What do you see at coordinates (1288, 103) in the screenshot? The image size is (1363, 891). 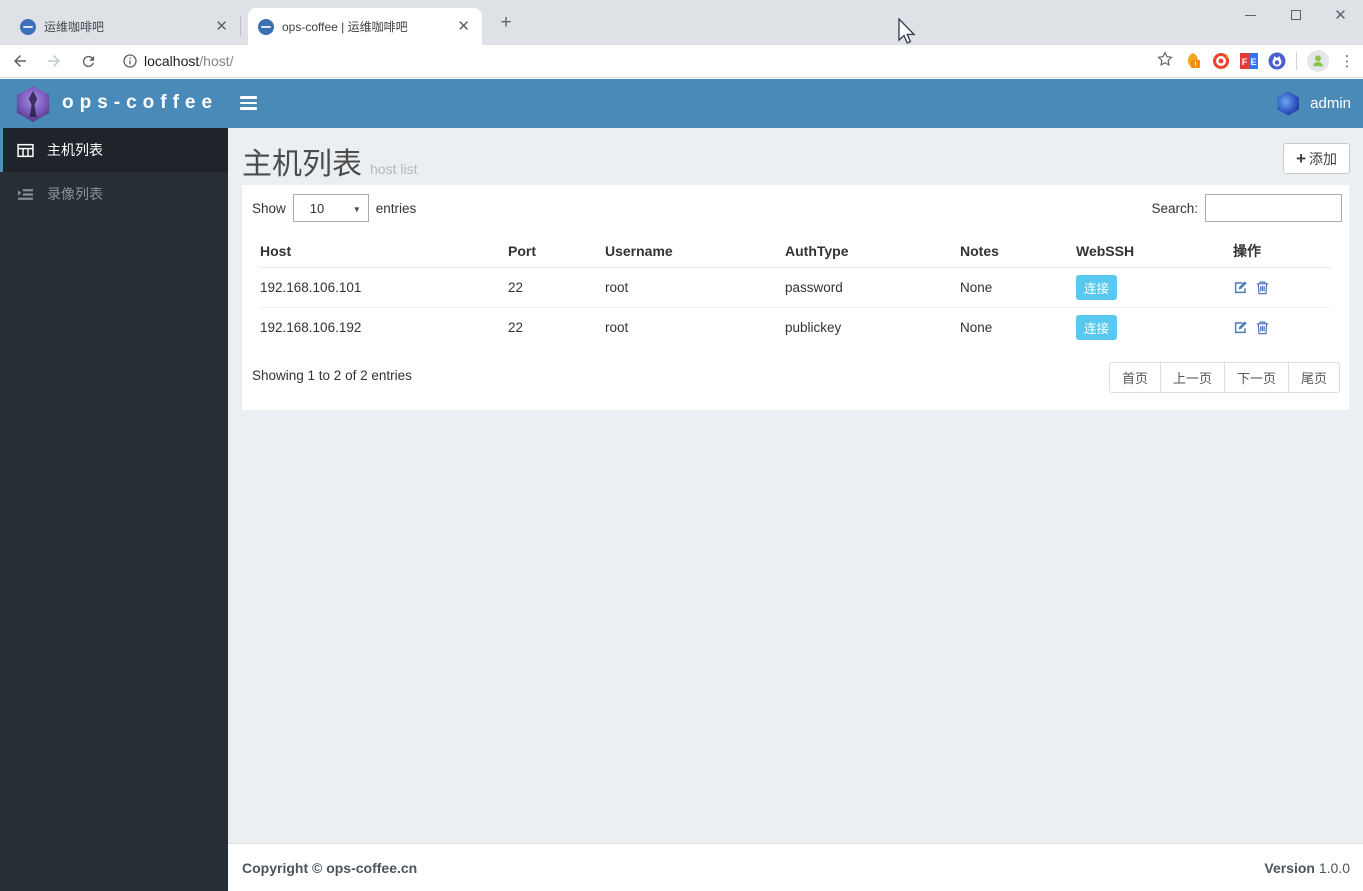 I see `user-avatar` at bounding box center [1288, 103].